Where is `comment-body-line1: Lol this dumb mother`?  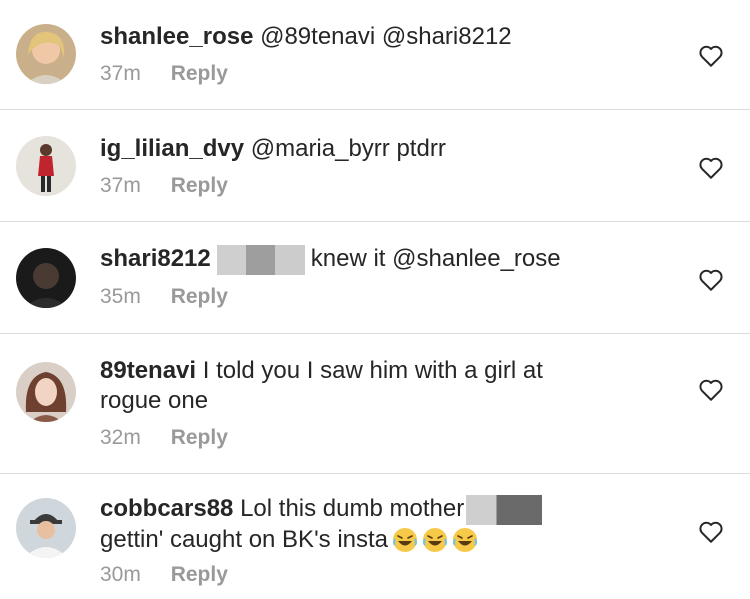
comment-body-line1: Lol this dumb mother is located at coordinates (352, 508).